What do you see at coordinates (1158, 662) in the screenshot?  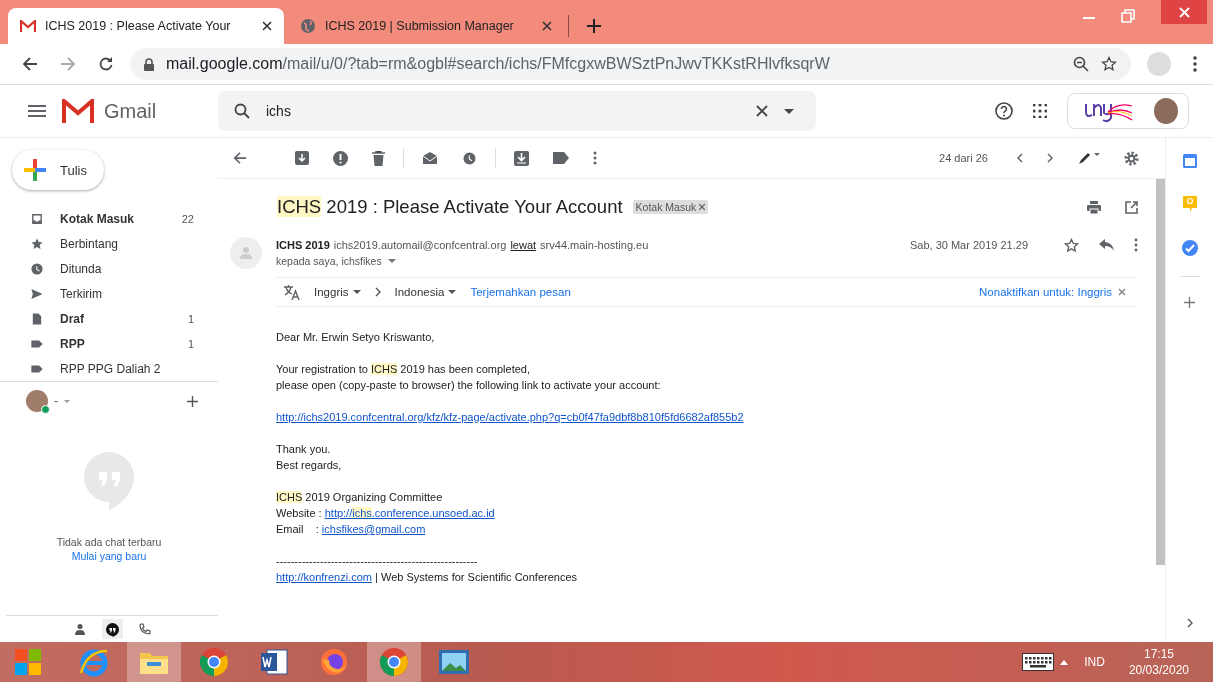 I see `clock: 17:15 20/03/2020` at bounding box center [1158, 662].